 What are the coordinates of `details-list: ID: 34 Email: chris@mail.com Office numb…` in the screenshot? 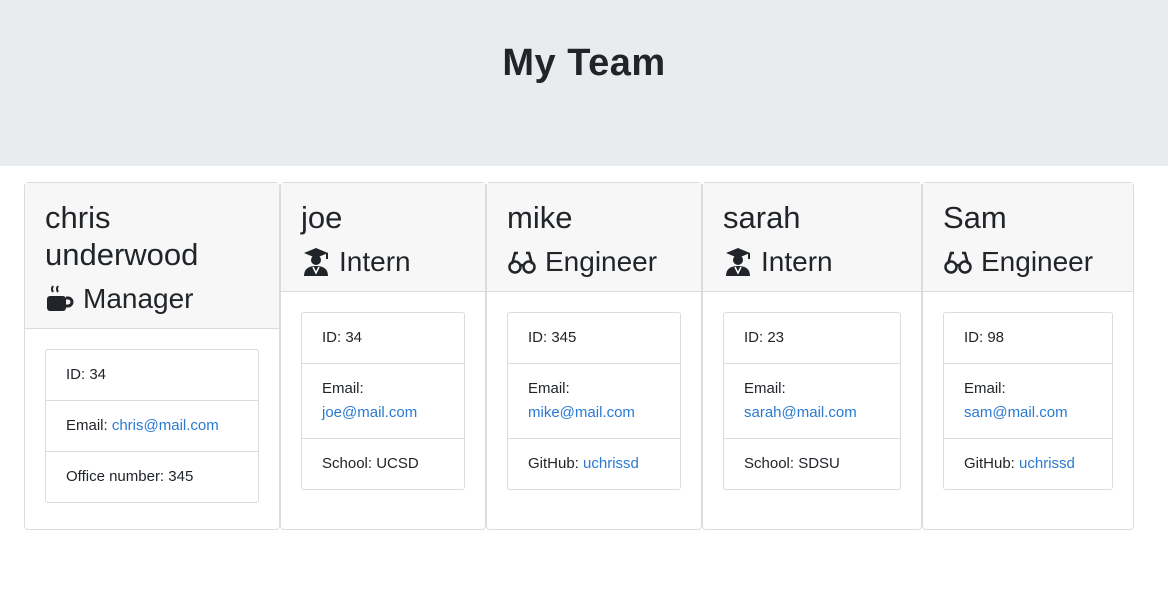 It's located at (152, 426).